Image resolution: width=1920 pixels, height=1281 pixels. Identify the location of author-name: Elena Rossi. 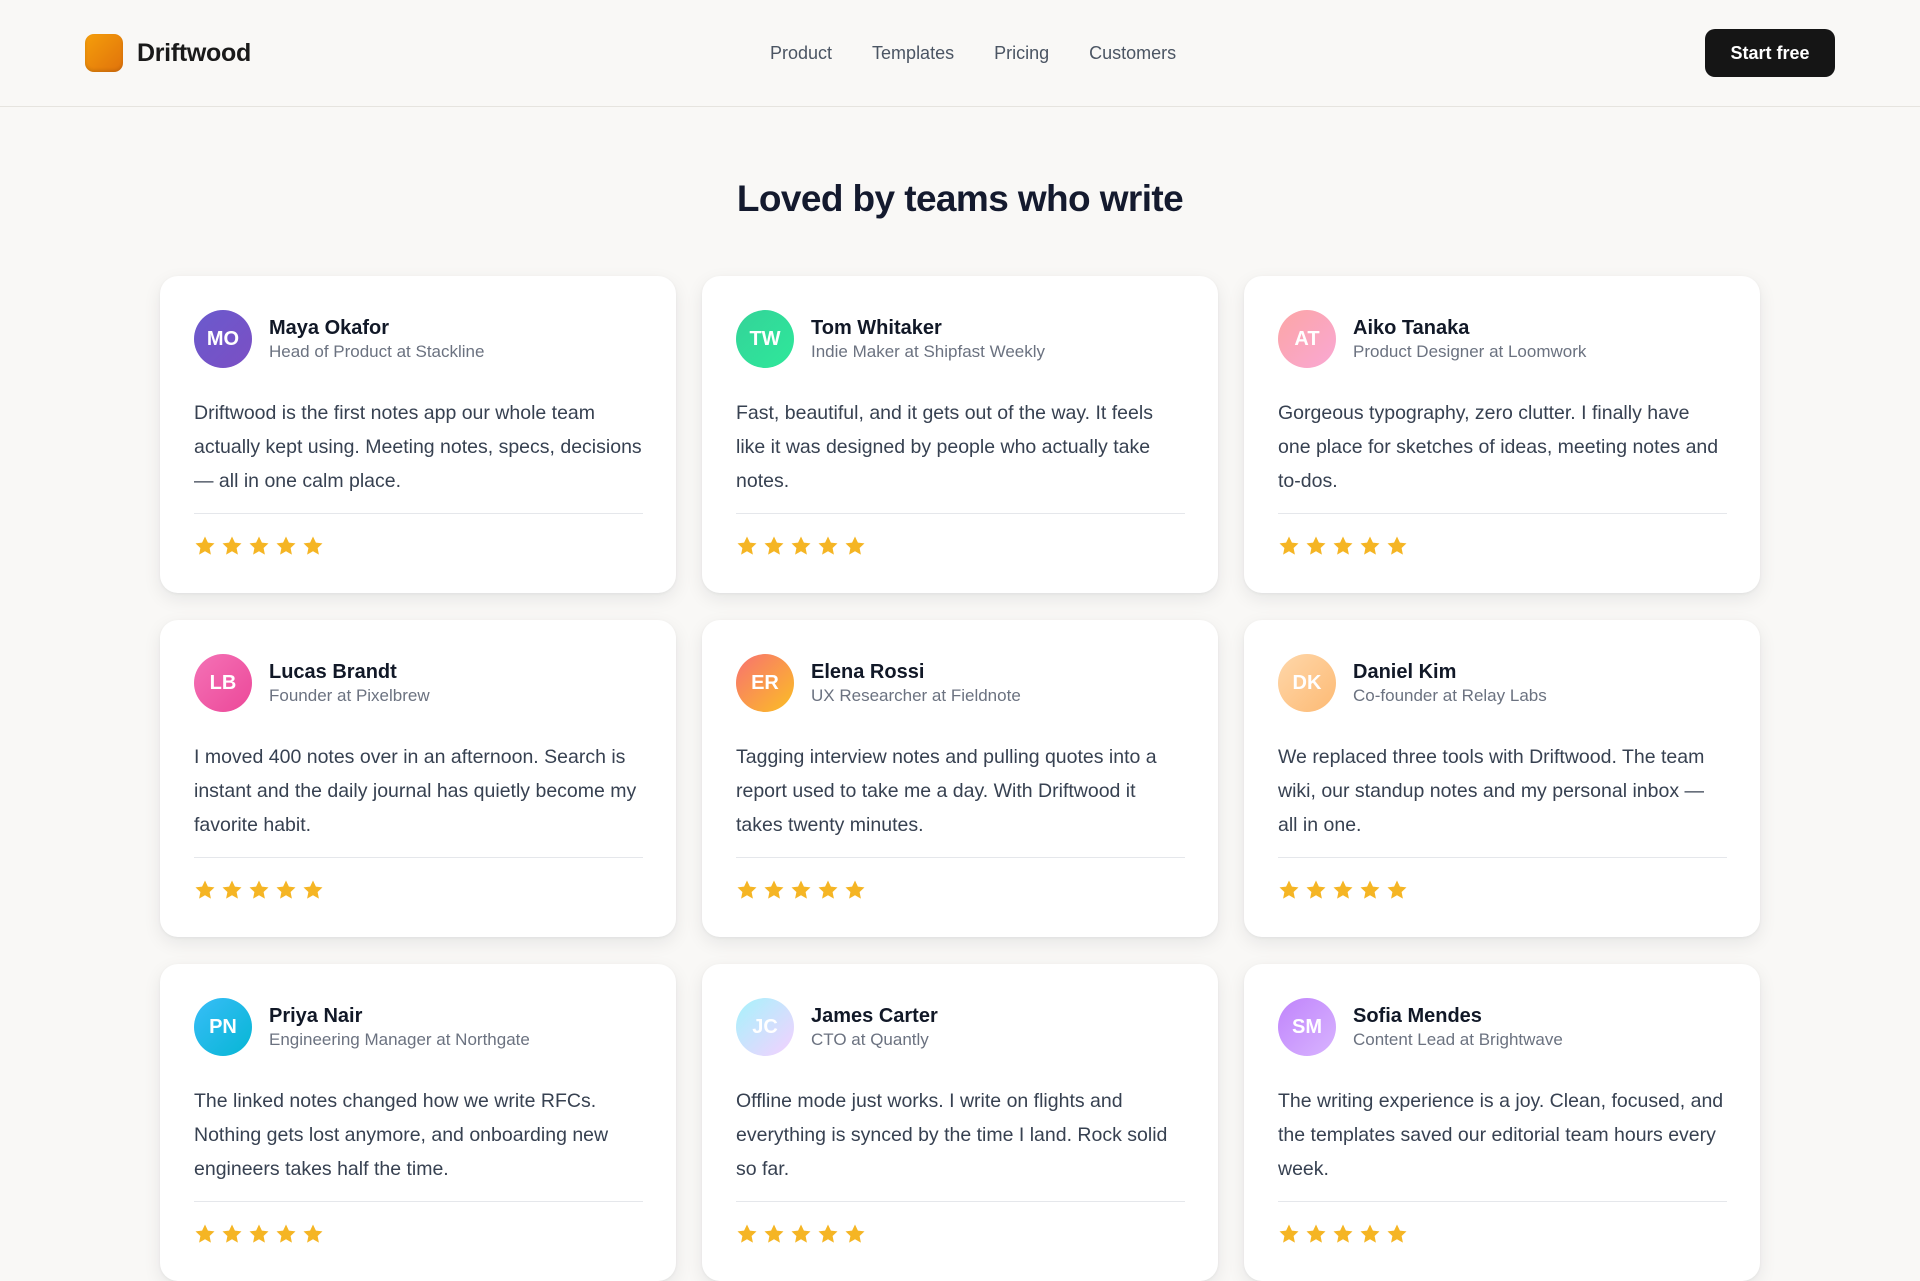
(868, 672).